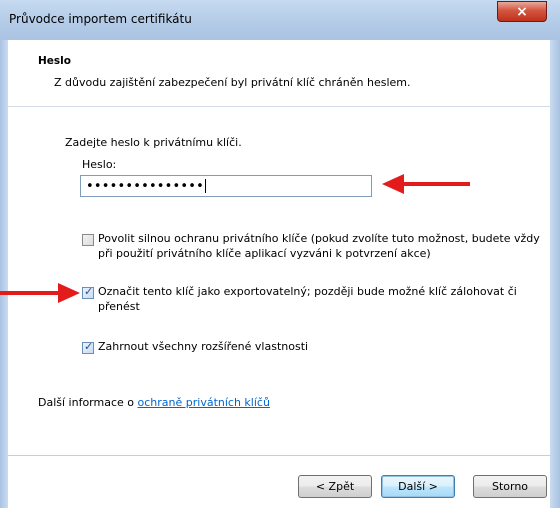 The height and width of the screenshot is (508, 560). Describe the element at coordinates (226, 186) in the screenshot. I see `password-field: •••••••••••••••` at that location.